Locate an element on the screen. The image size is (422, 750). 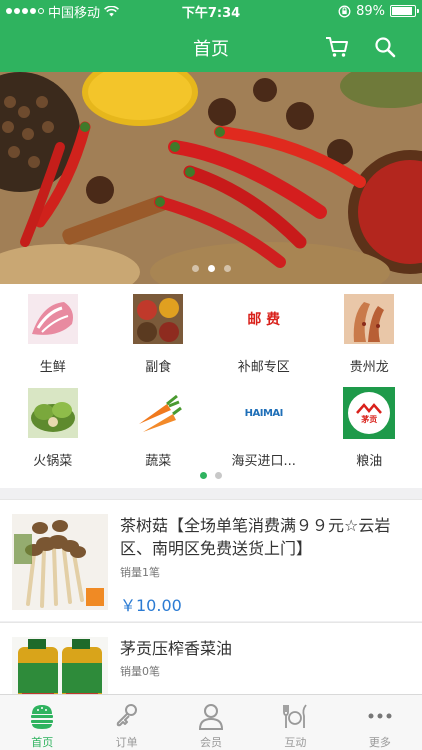
category-fresh: 生鲜 is located at coordinates (53, 331).